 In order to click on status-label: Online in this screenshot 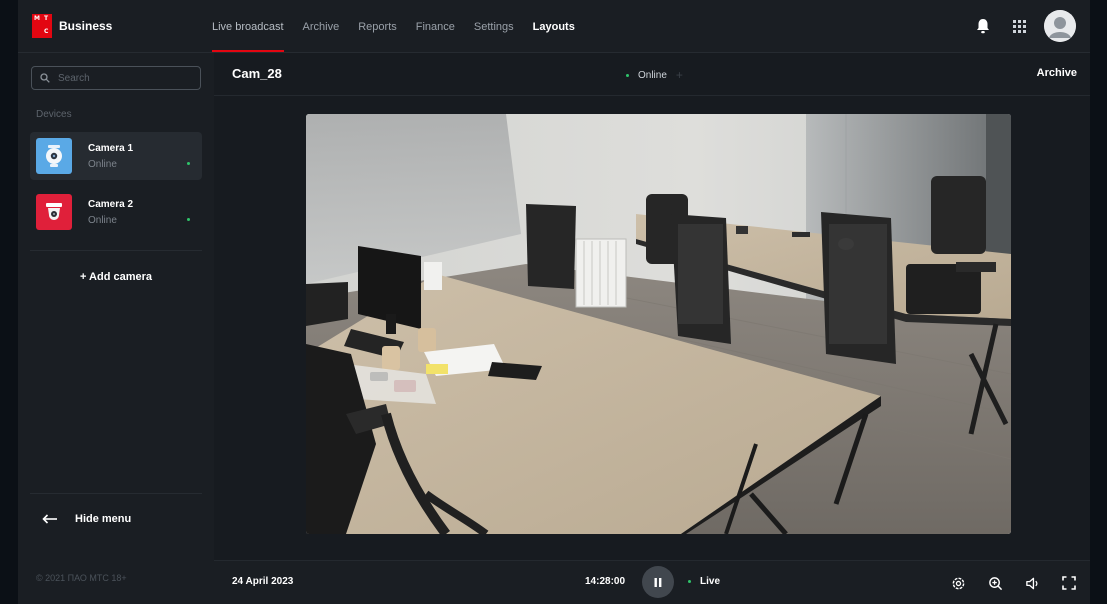, I will do `click(652, 75)`.